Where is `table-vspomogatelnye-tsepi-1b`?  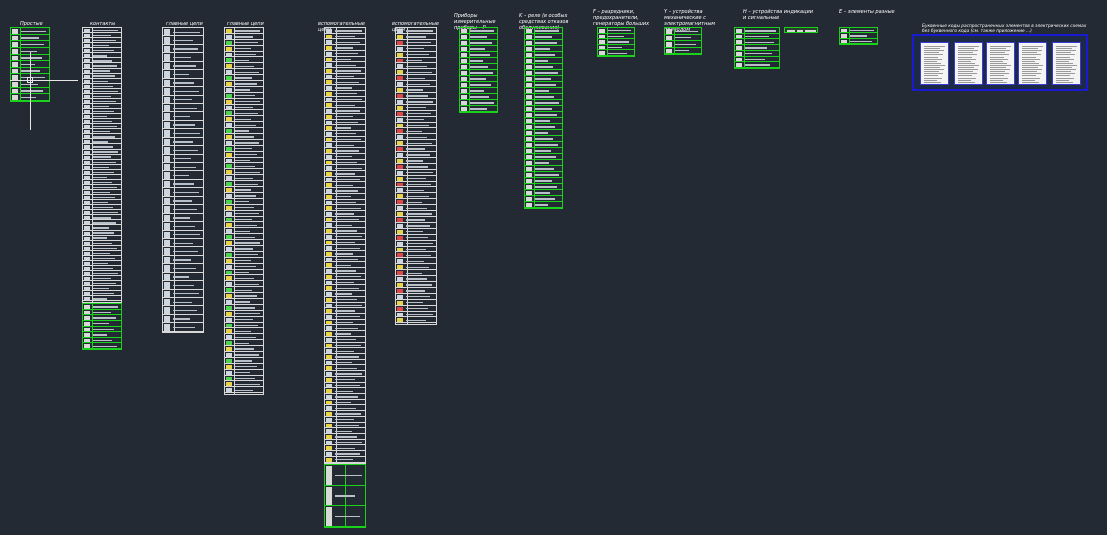 table-vspomogatelnye-tsepi-1b is located at coordinates (345, 496).